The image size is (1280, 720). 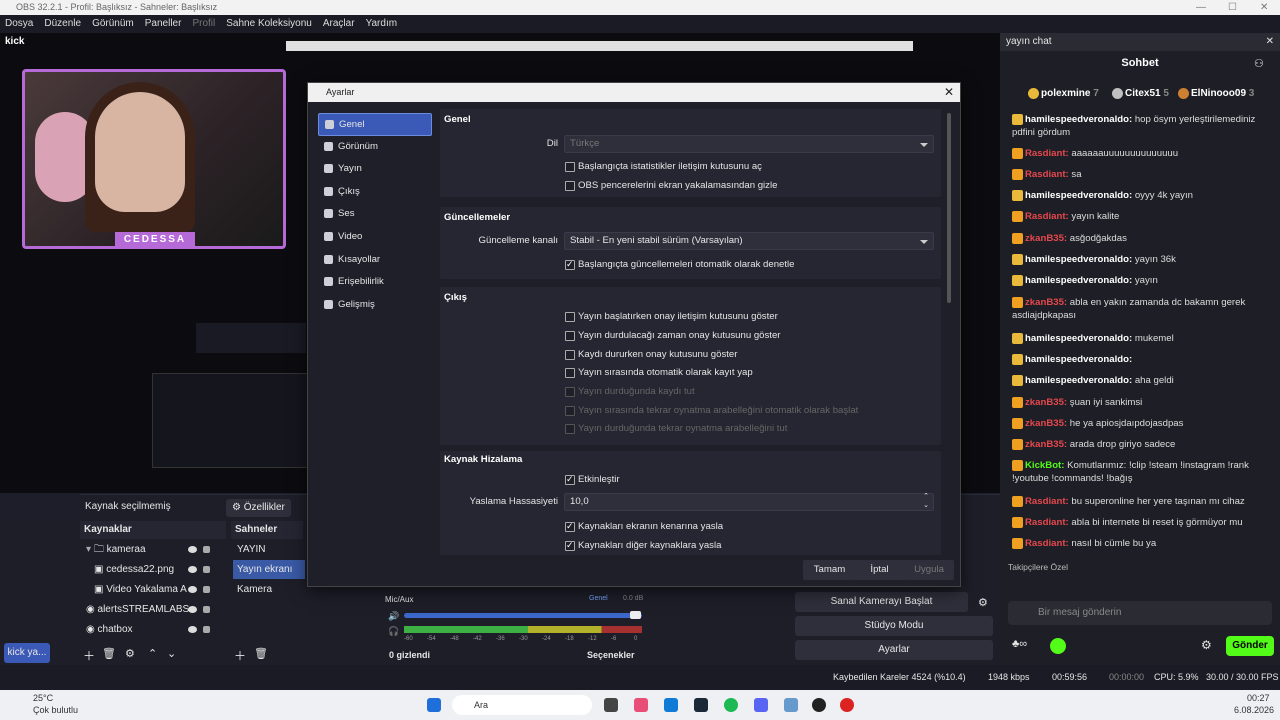 What do you see at coordinates (791, 705) in the screenshot?
I see `app-icon` at bounding box center [791, 705].